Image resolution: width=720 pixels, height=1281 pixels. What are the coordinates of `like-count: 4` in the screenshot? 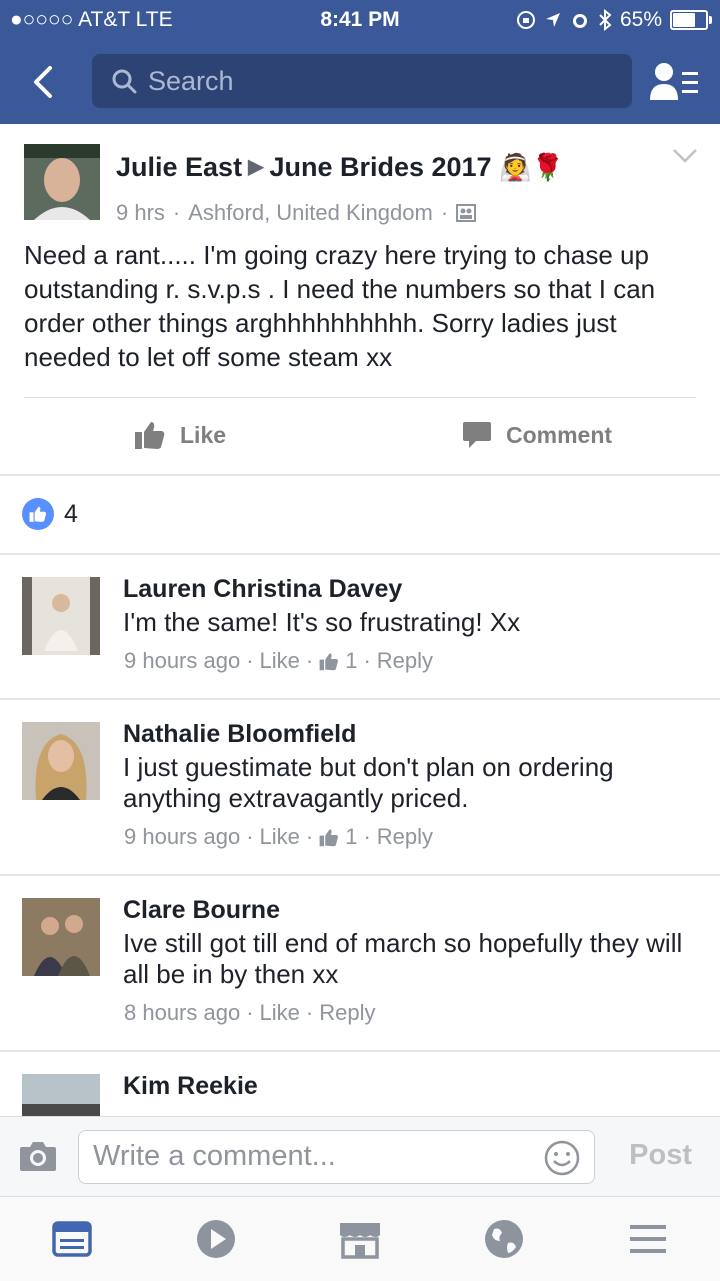 It's located at (71, 513).